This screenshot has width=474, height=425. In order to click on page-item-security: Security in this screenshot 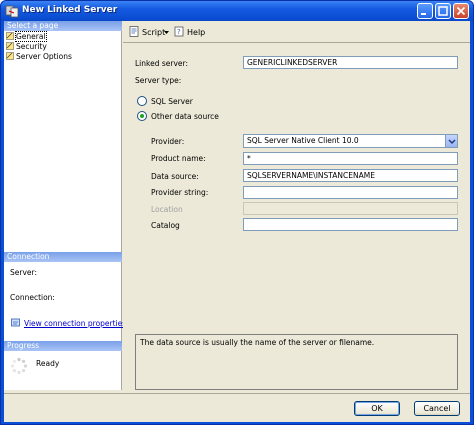, I will do `click(26, 47)`.